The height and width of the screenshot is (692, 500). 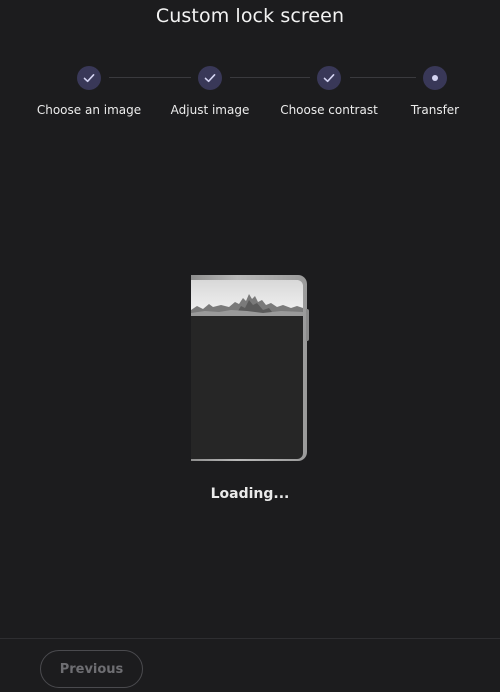 What do you see at coordinates (250, 665) in the screenshot?
I see `footer-bar: Previous` at bounding box center [250, 665].